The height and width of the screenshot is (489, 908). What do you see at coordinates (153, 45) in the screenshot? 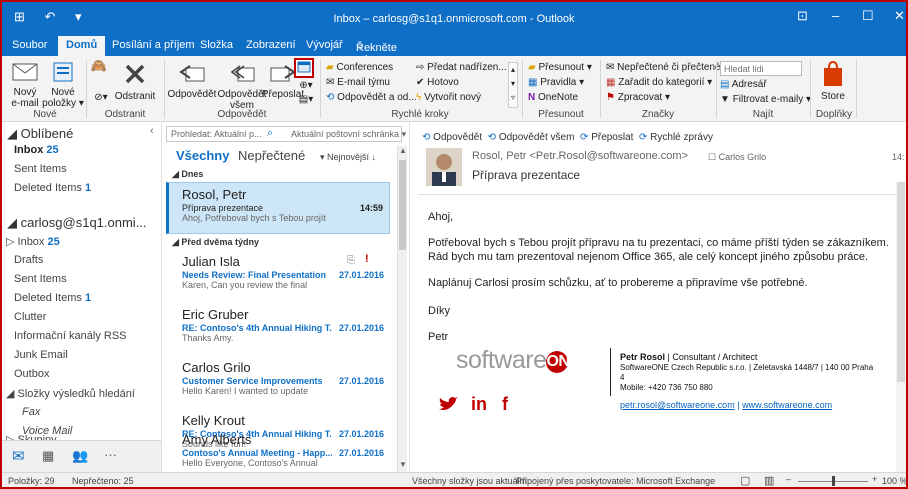
I see `tab-send-receive: Posílání a příjem` at bounding box center [153, 45].